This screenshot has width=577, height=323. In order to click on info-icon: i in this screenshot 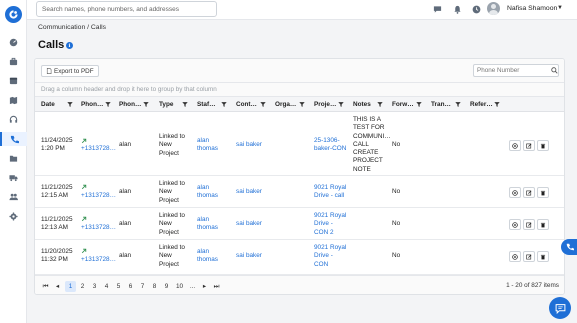, I will do `click(69, 45)`.